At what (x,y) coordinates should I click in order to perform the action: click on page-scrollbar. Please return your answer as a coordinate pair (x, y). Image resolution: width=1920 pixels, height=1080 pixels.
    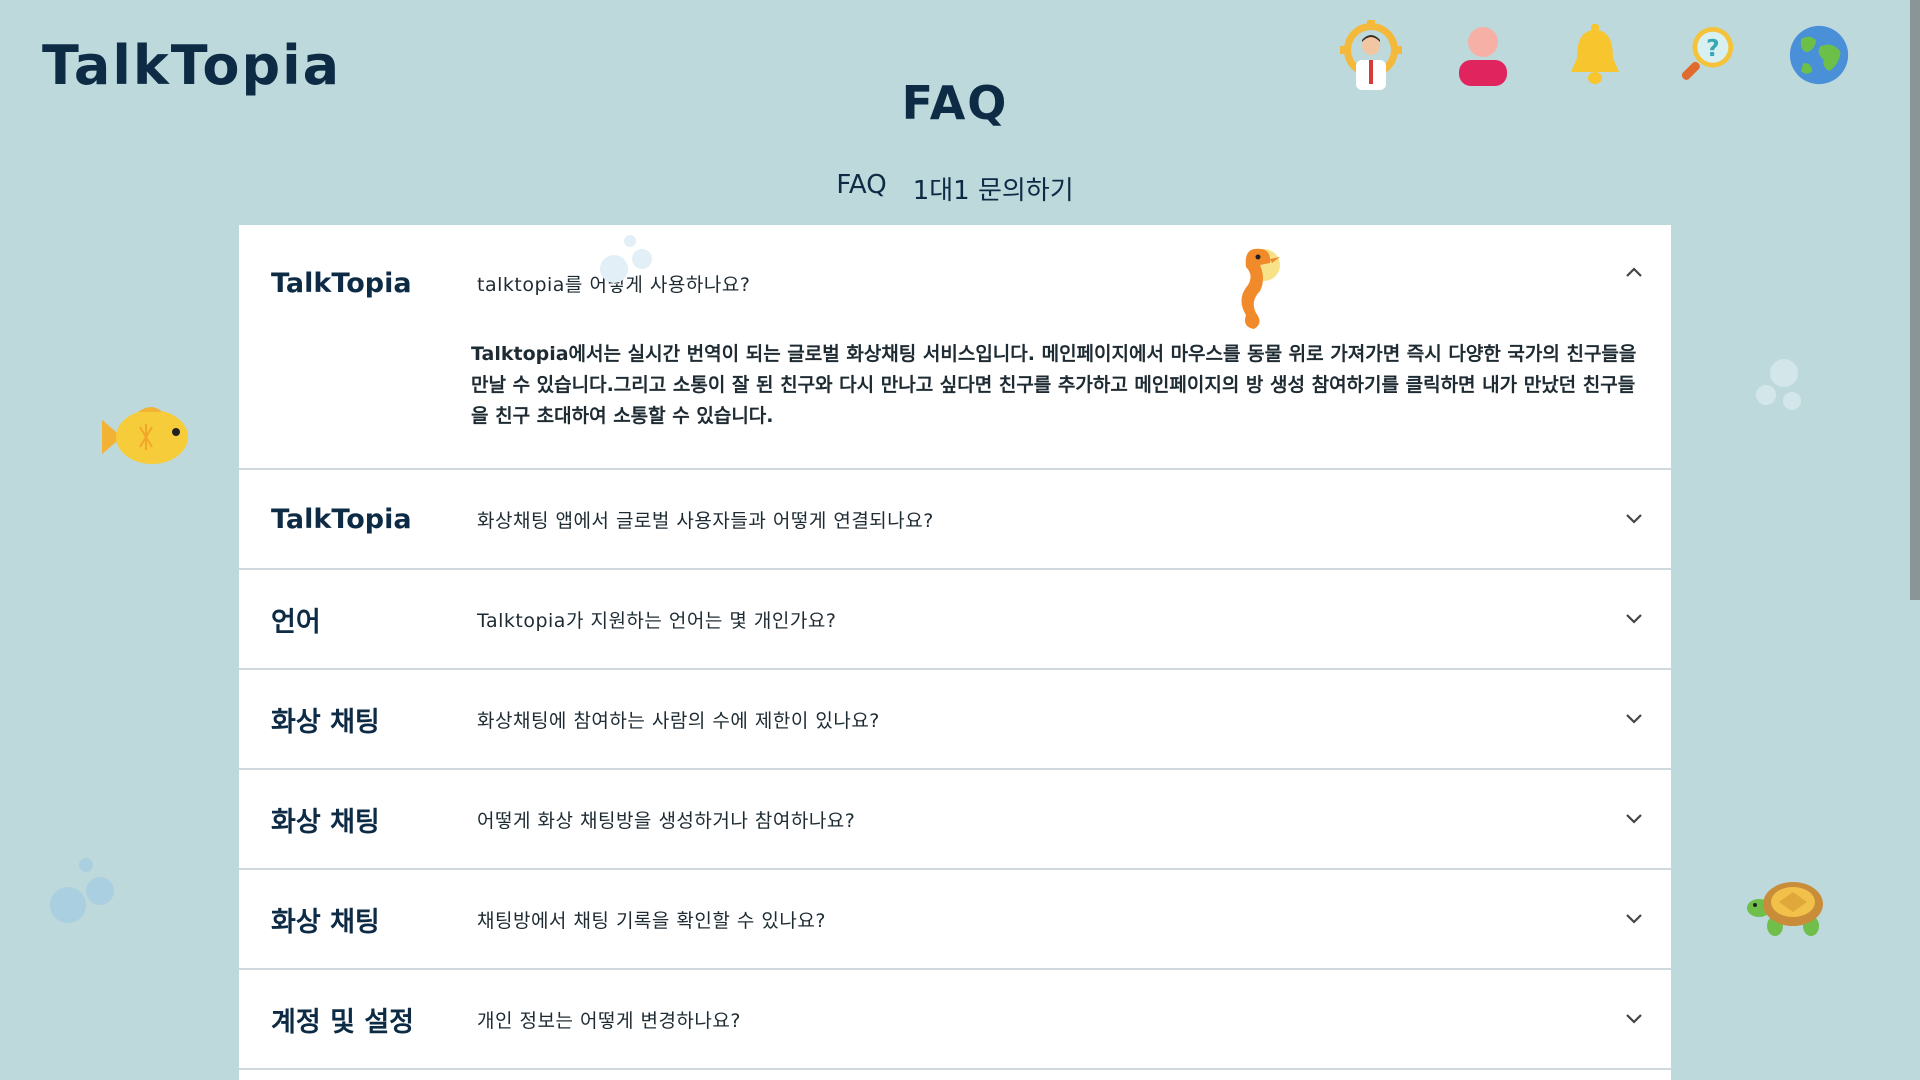
    Looking at the image, I should click on (1915, 540).